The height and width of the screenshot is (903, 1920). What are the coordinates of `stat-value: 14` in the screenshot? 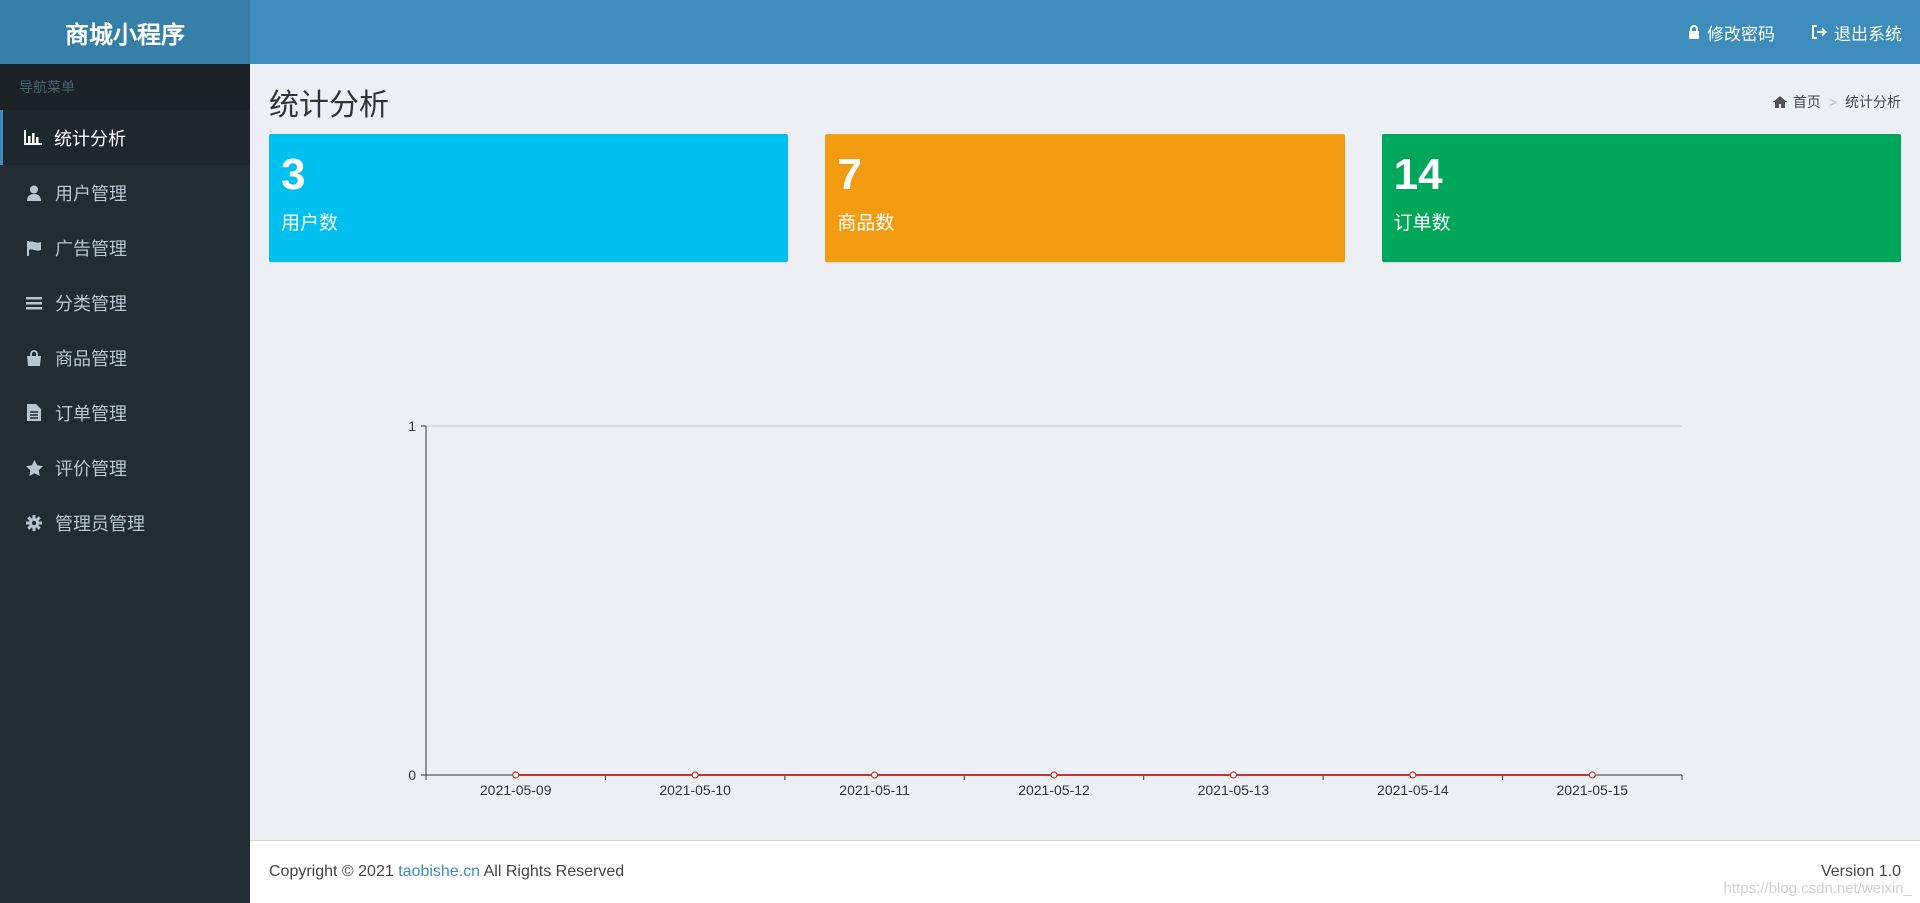 It's located at (1418, 174).